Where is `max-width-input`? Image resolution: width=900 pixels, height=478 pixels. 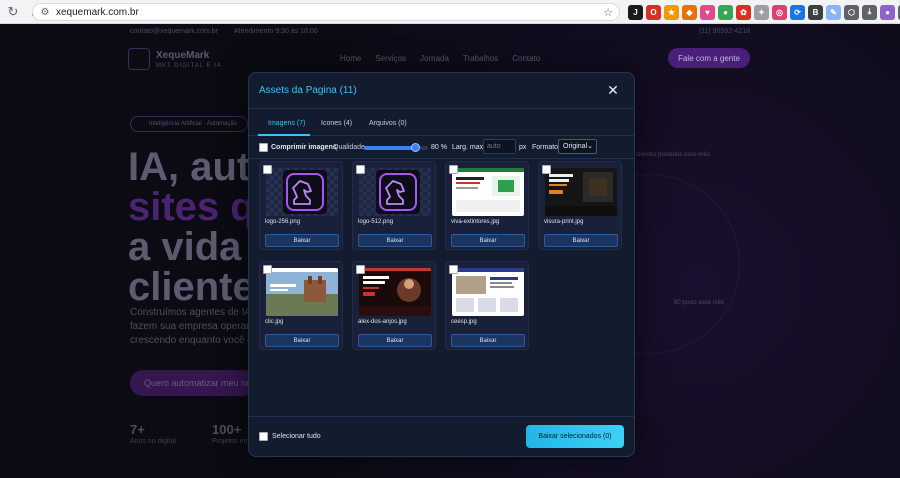
max-width-input is located at coordinates (499, 146).